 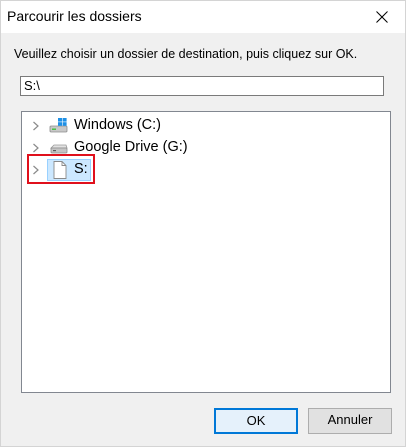 What do you see at coordinates (118, 125) in the screenshot?
I see `tree-item-label: Windows (C:)` at bounding box center [118, 125].